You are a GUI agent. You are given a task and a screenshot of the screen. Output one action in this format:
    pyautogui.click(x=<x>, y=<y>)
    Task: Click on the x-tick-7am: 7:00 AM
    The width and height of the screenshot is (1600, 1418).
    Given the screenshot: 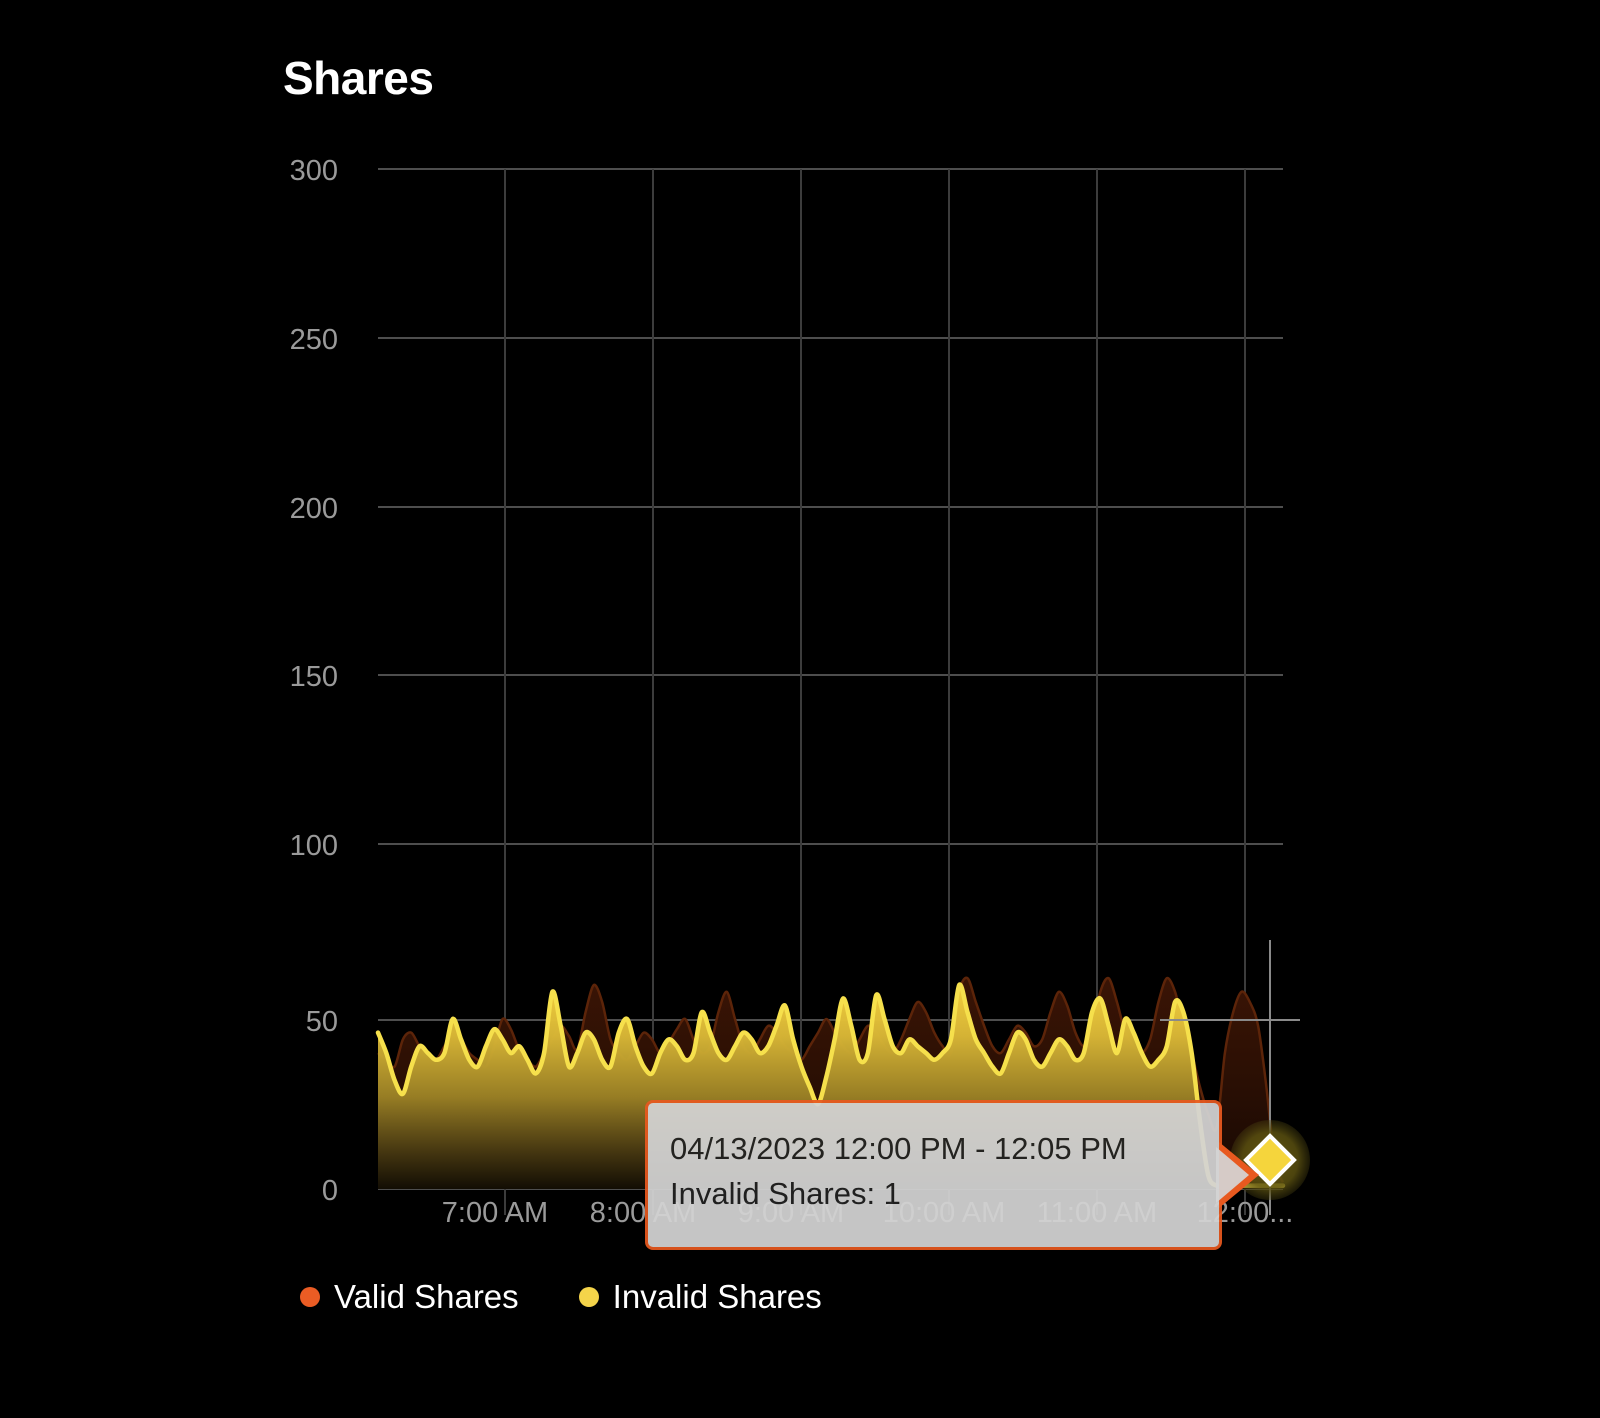 What is the action you would take?
    pyautogui.click(x=495, y=1213)
    